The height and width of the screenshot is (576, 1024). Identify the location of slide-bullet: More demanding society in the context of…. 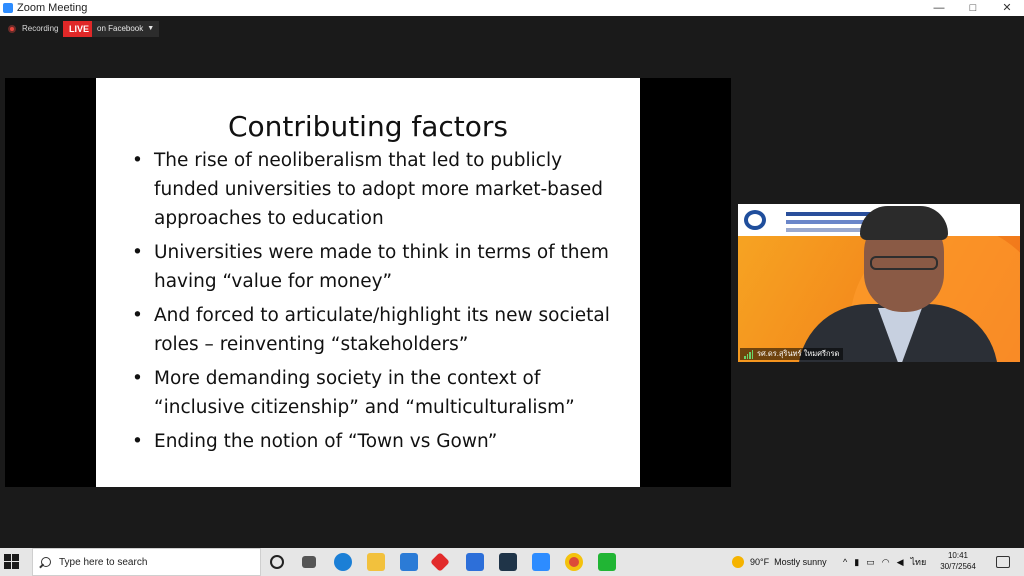
(382, 393).